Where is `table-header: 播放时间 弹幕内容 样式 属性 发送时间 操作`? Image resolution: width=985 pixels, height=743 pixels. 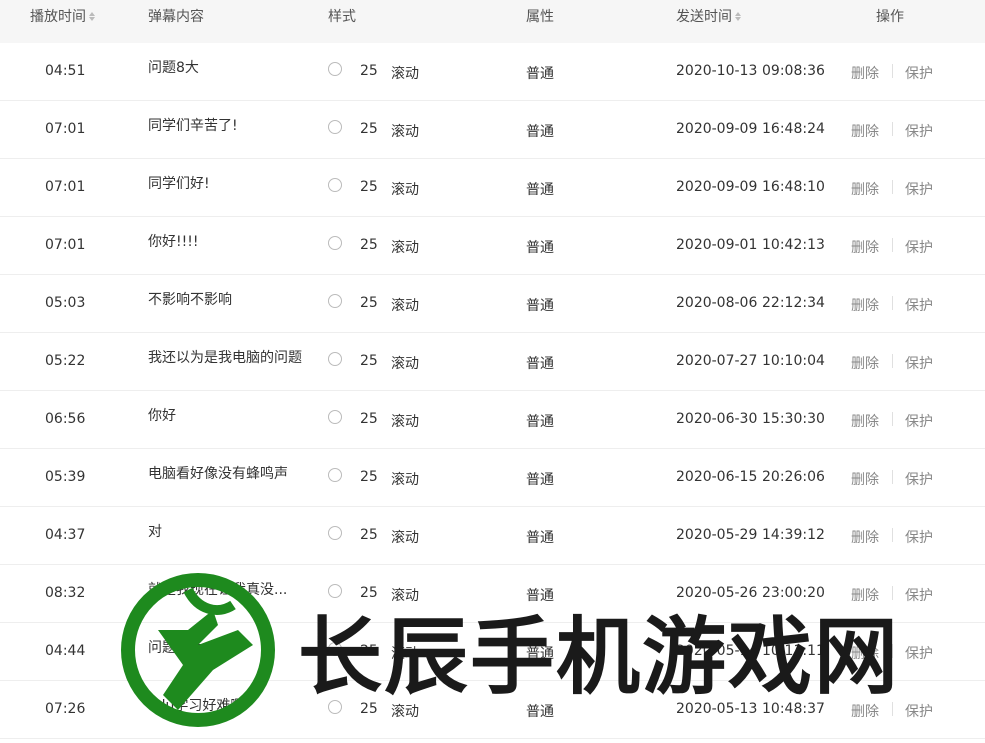
table-header: 播放时间 弹幕内容 样式 属性 发送时间 操作 is located at coordinates (492, 21).